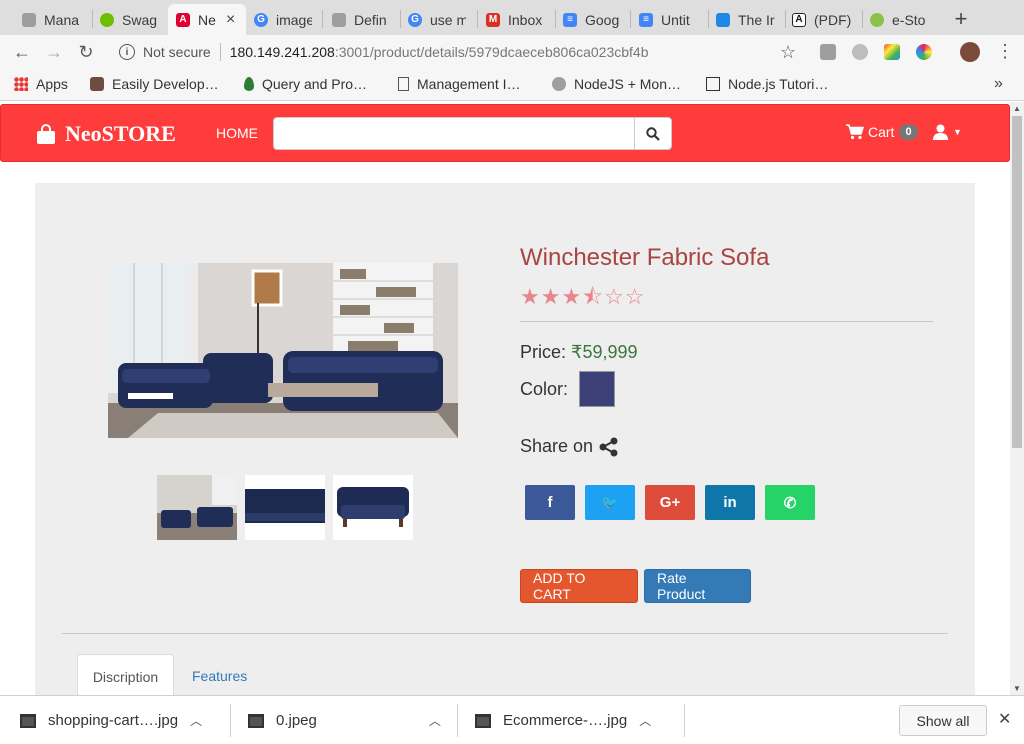  Describe the element at coordinates (344, 720) in the screenshot. I see `download-item: 0.jpeg ︿` at that location.